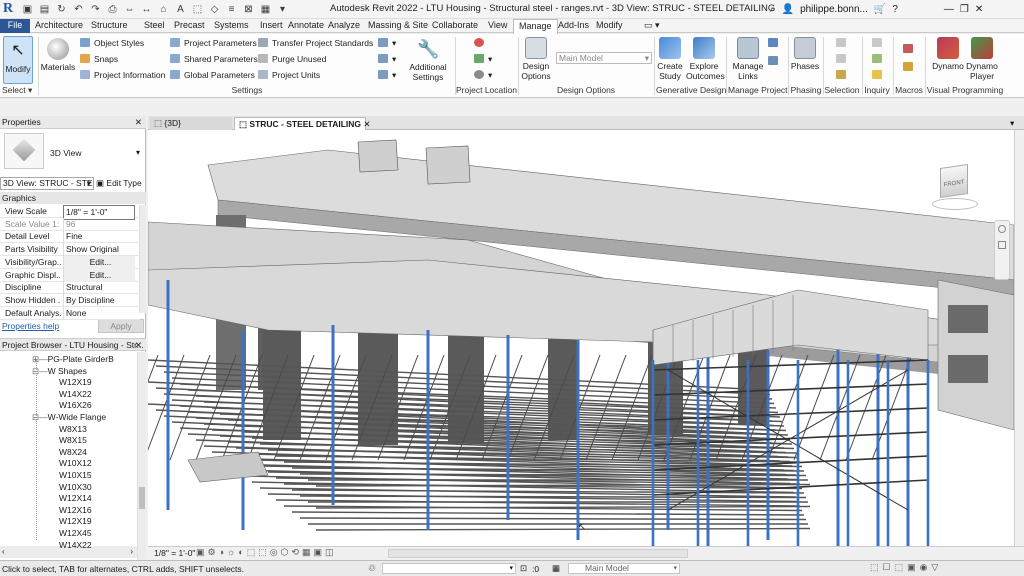 The image size is (1024, 576). Describe the element at coordinates (18, 57) in the screenshot. I see `modify-tool: ↖ Modify` at that location.